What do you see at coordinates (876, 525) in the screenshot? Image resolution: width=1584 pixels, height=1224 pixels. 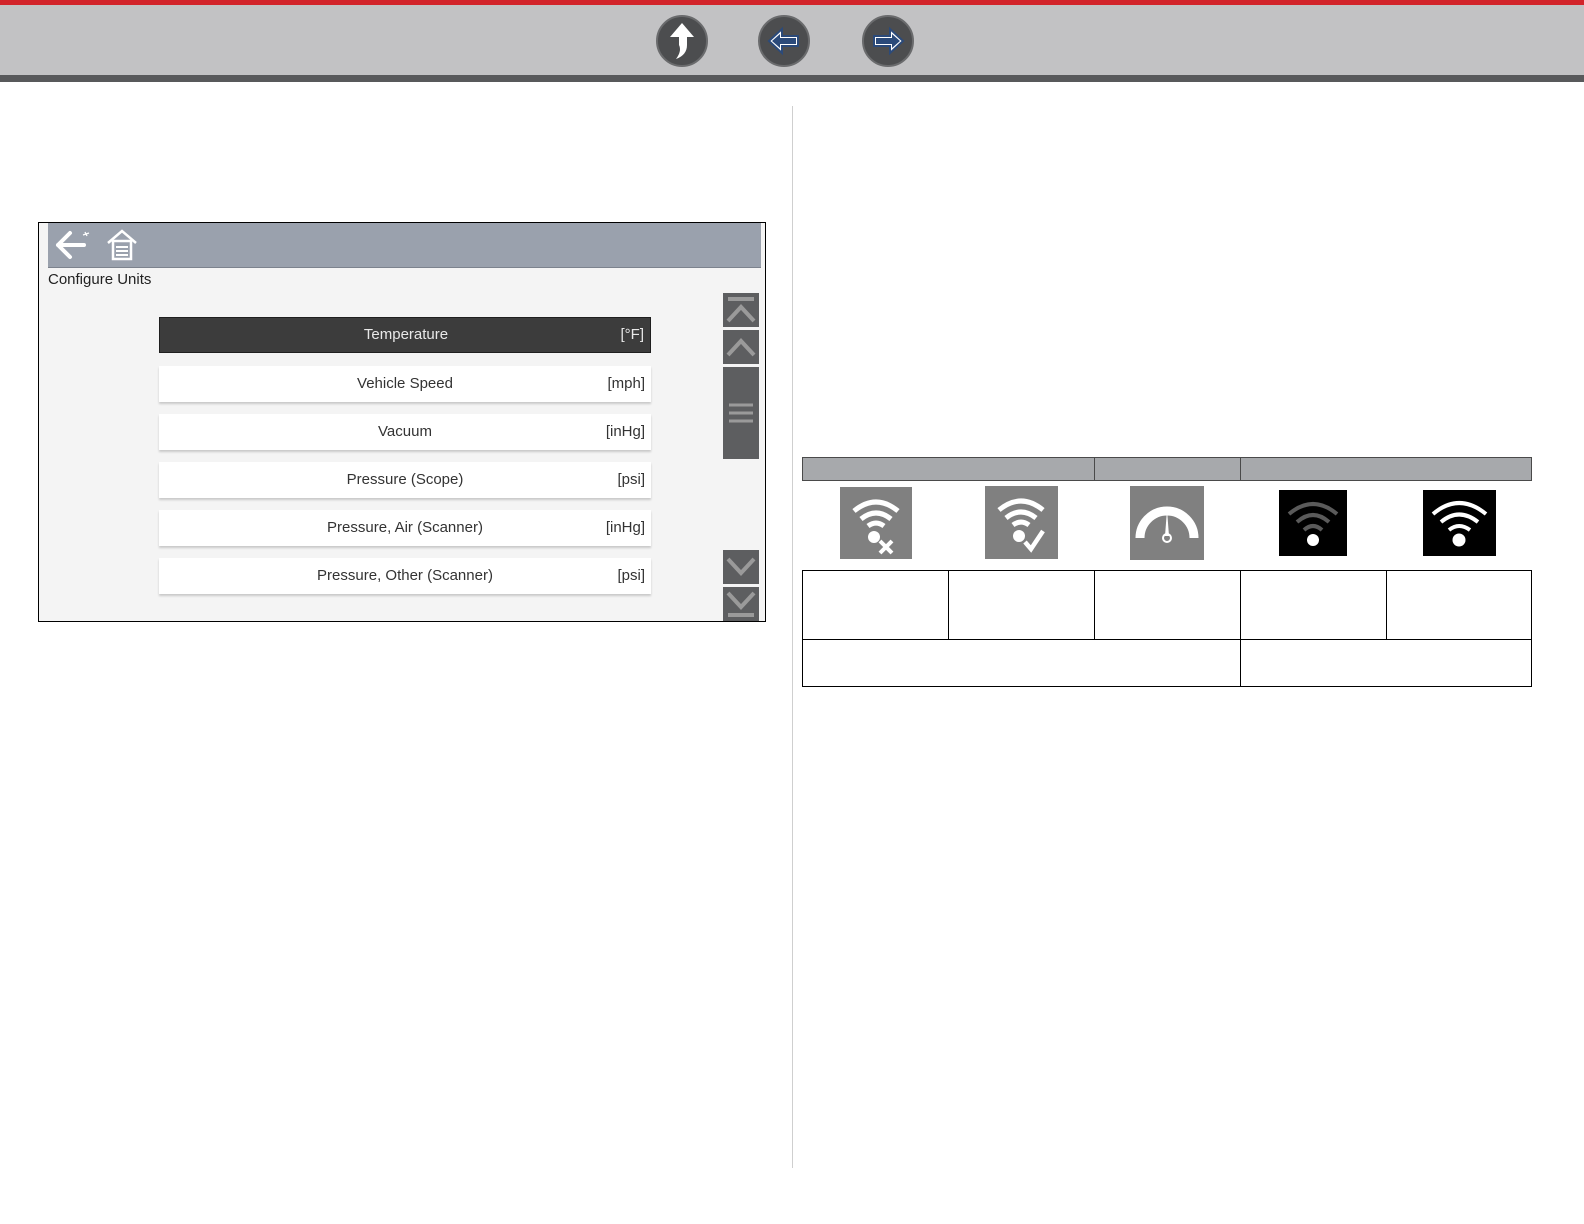 I see `wifi-disconnected-icon` at bounding box center [876, 525].